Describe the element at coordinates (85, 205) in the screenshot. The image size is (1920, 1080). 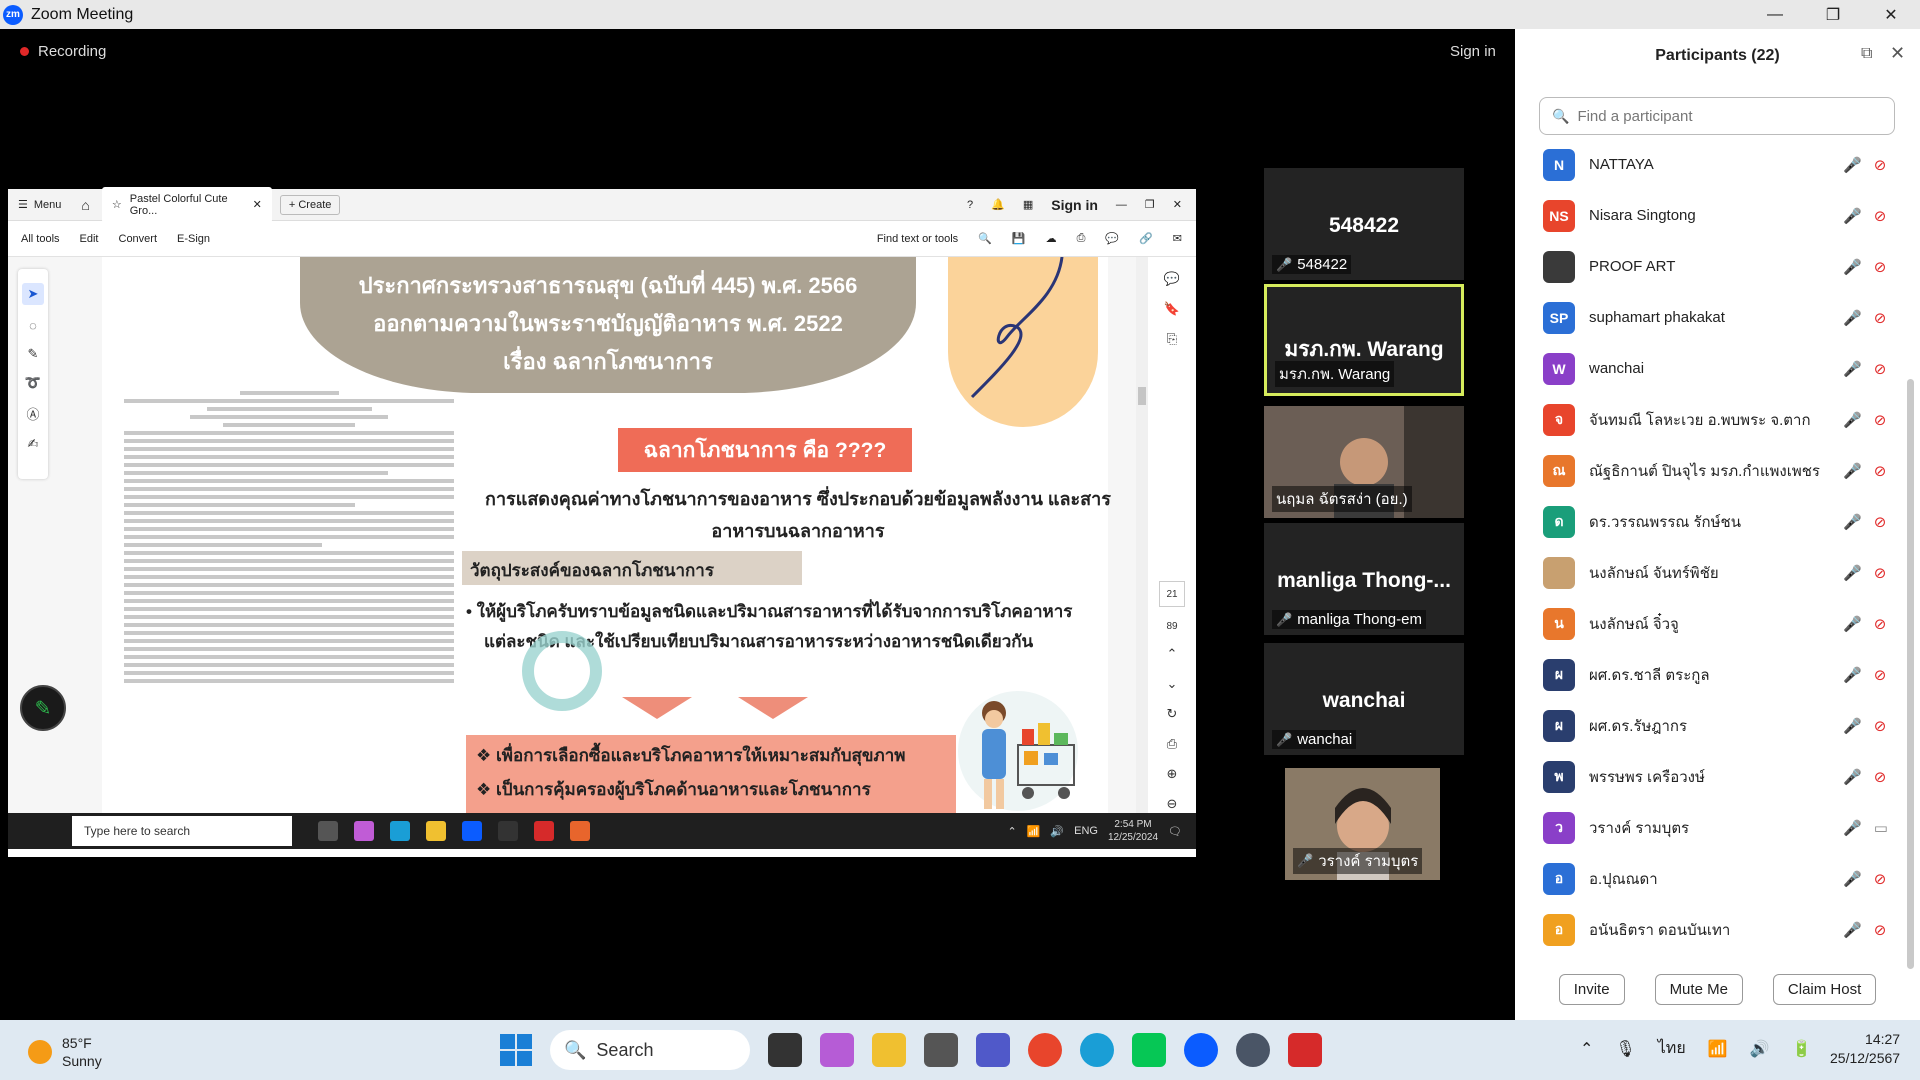
I see `home-icon: ⌂` at that location.